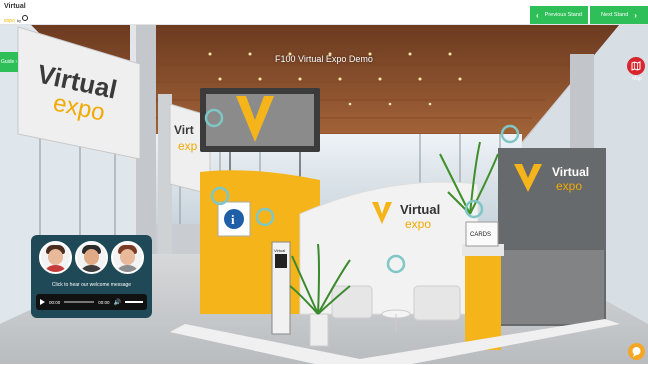  I want to click on hotspot-info, so click(220, 196).